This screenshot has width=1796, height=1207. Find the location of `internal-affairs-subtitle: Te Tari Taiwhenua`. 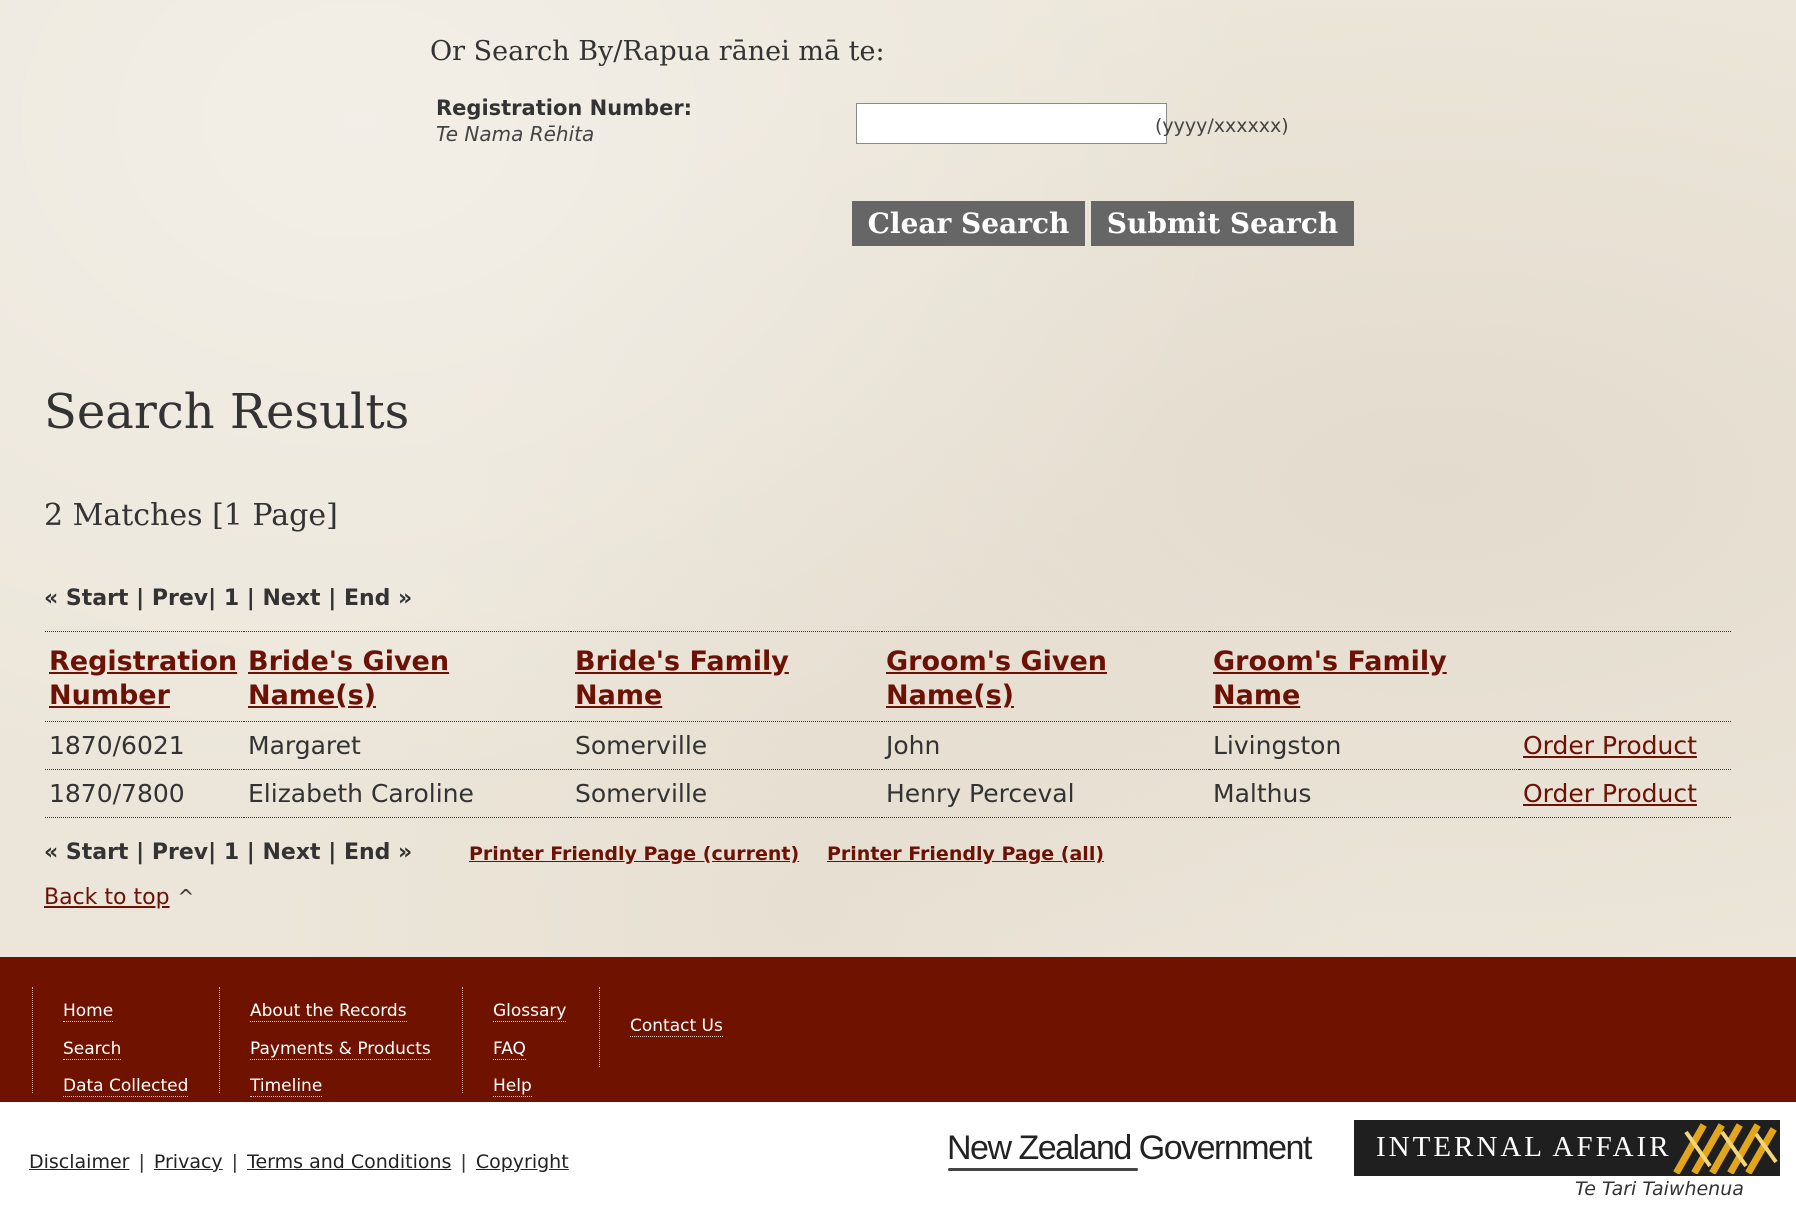

internal-affairs-subtitle: Te Tari Taiwhenua is located at coordinates (1659, 1189).